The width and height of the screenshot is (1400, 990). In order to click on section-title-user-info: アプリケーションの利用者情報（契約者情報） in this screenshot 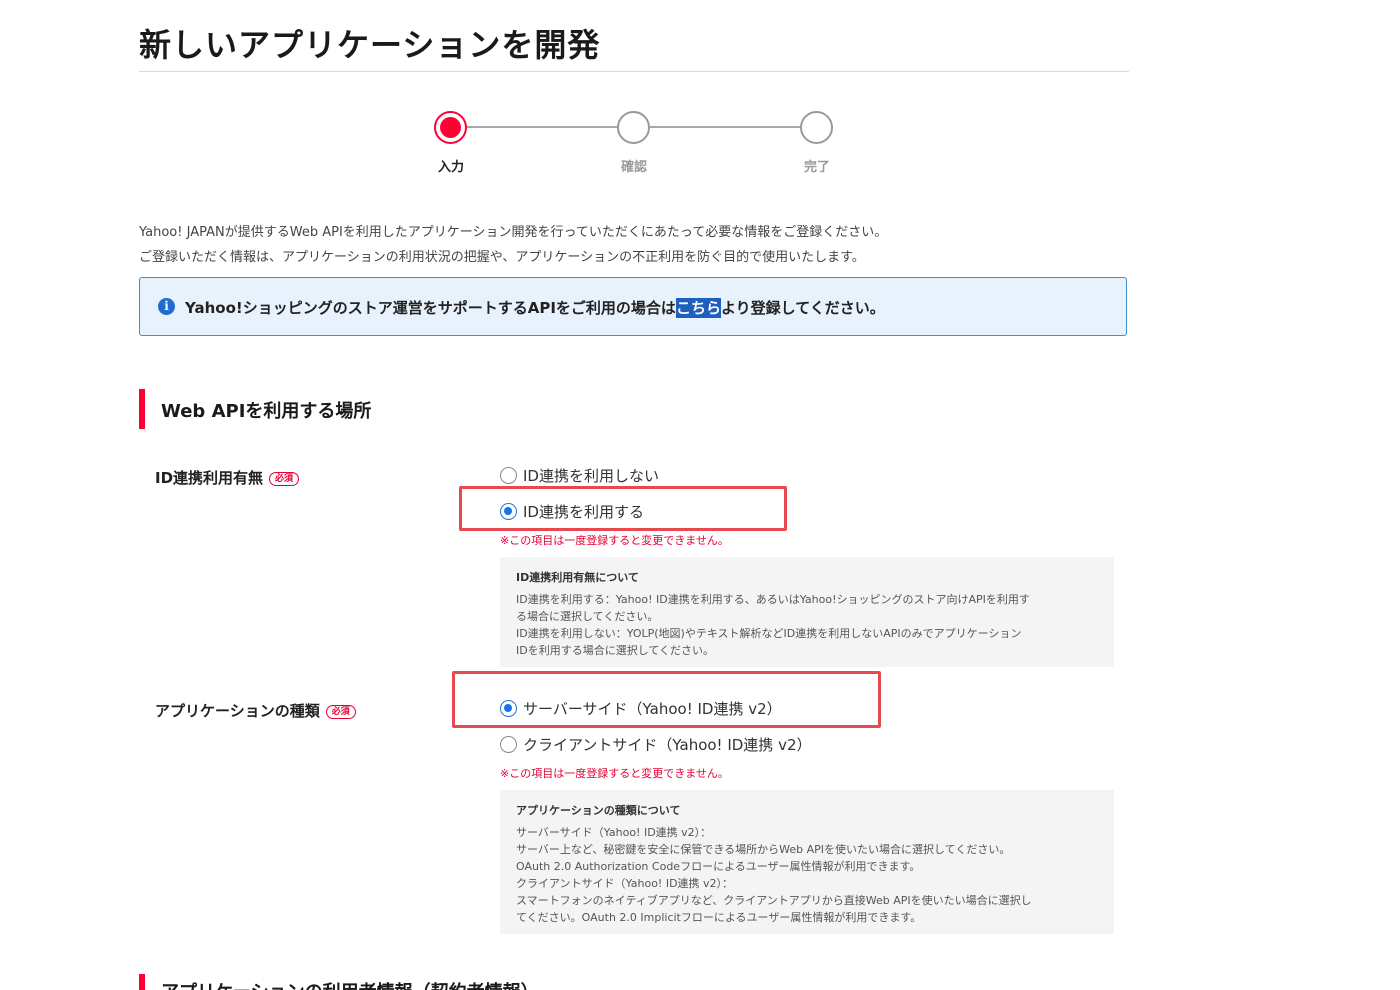, I will do `click(350, 984)`.